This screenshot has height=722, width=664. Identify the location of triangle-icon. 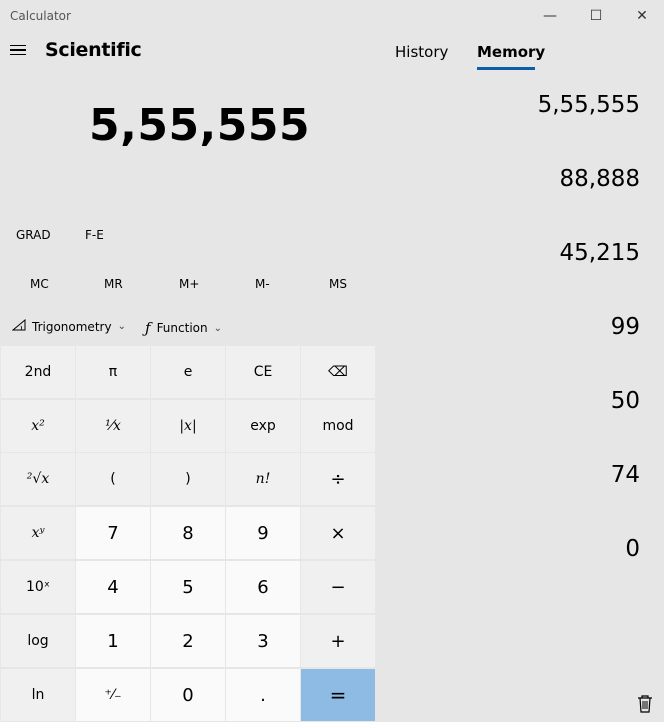
(18, 326).